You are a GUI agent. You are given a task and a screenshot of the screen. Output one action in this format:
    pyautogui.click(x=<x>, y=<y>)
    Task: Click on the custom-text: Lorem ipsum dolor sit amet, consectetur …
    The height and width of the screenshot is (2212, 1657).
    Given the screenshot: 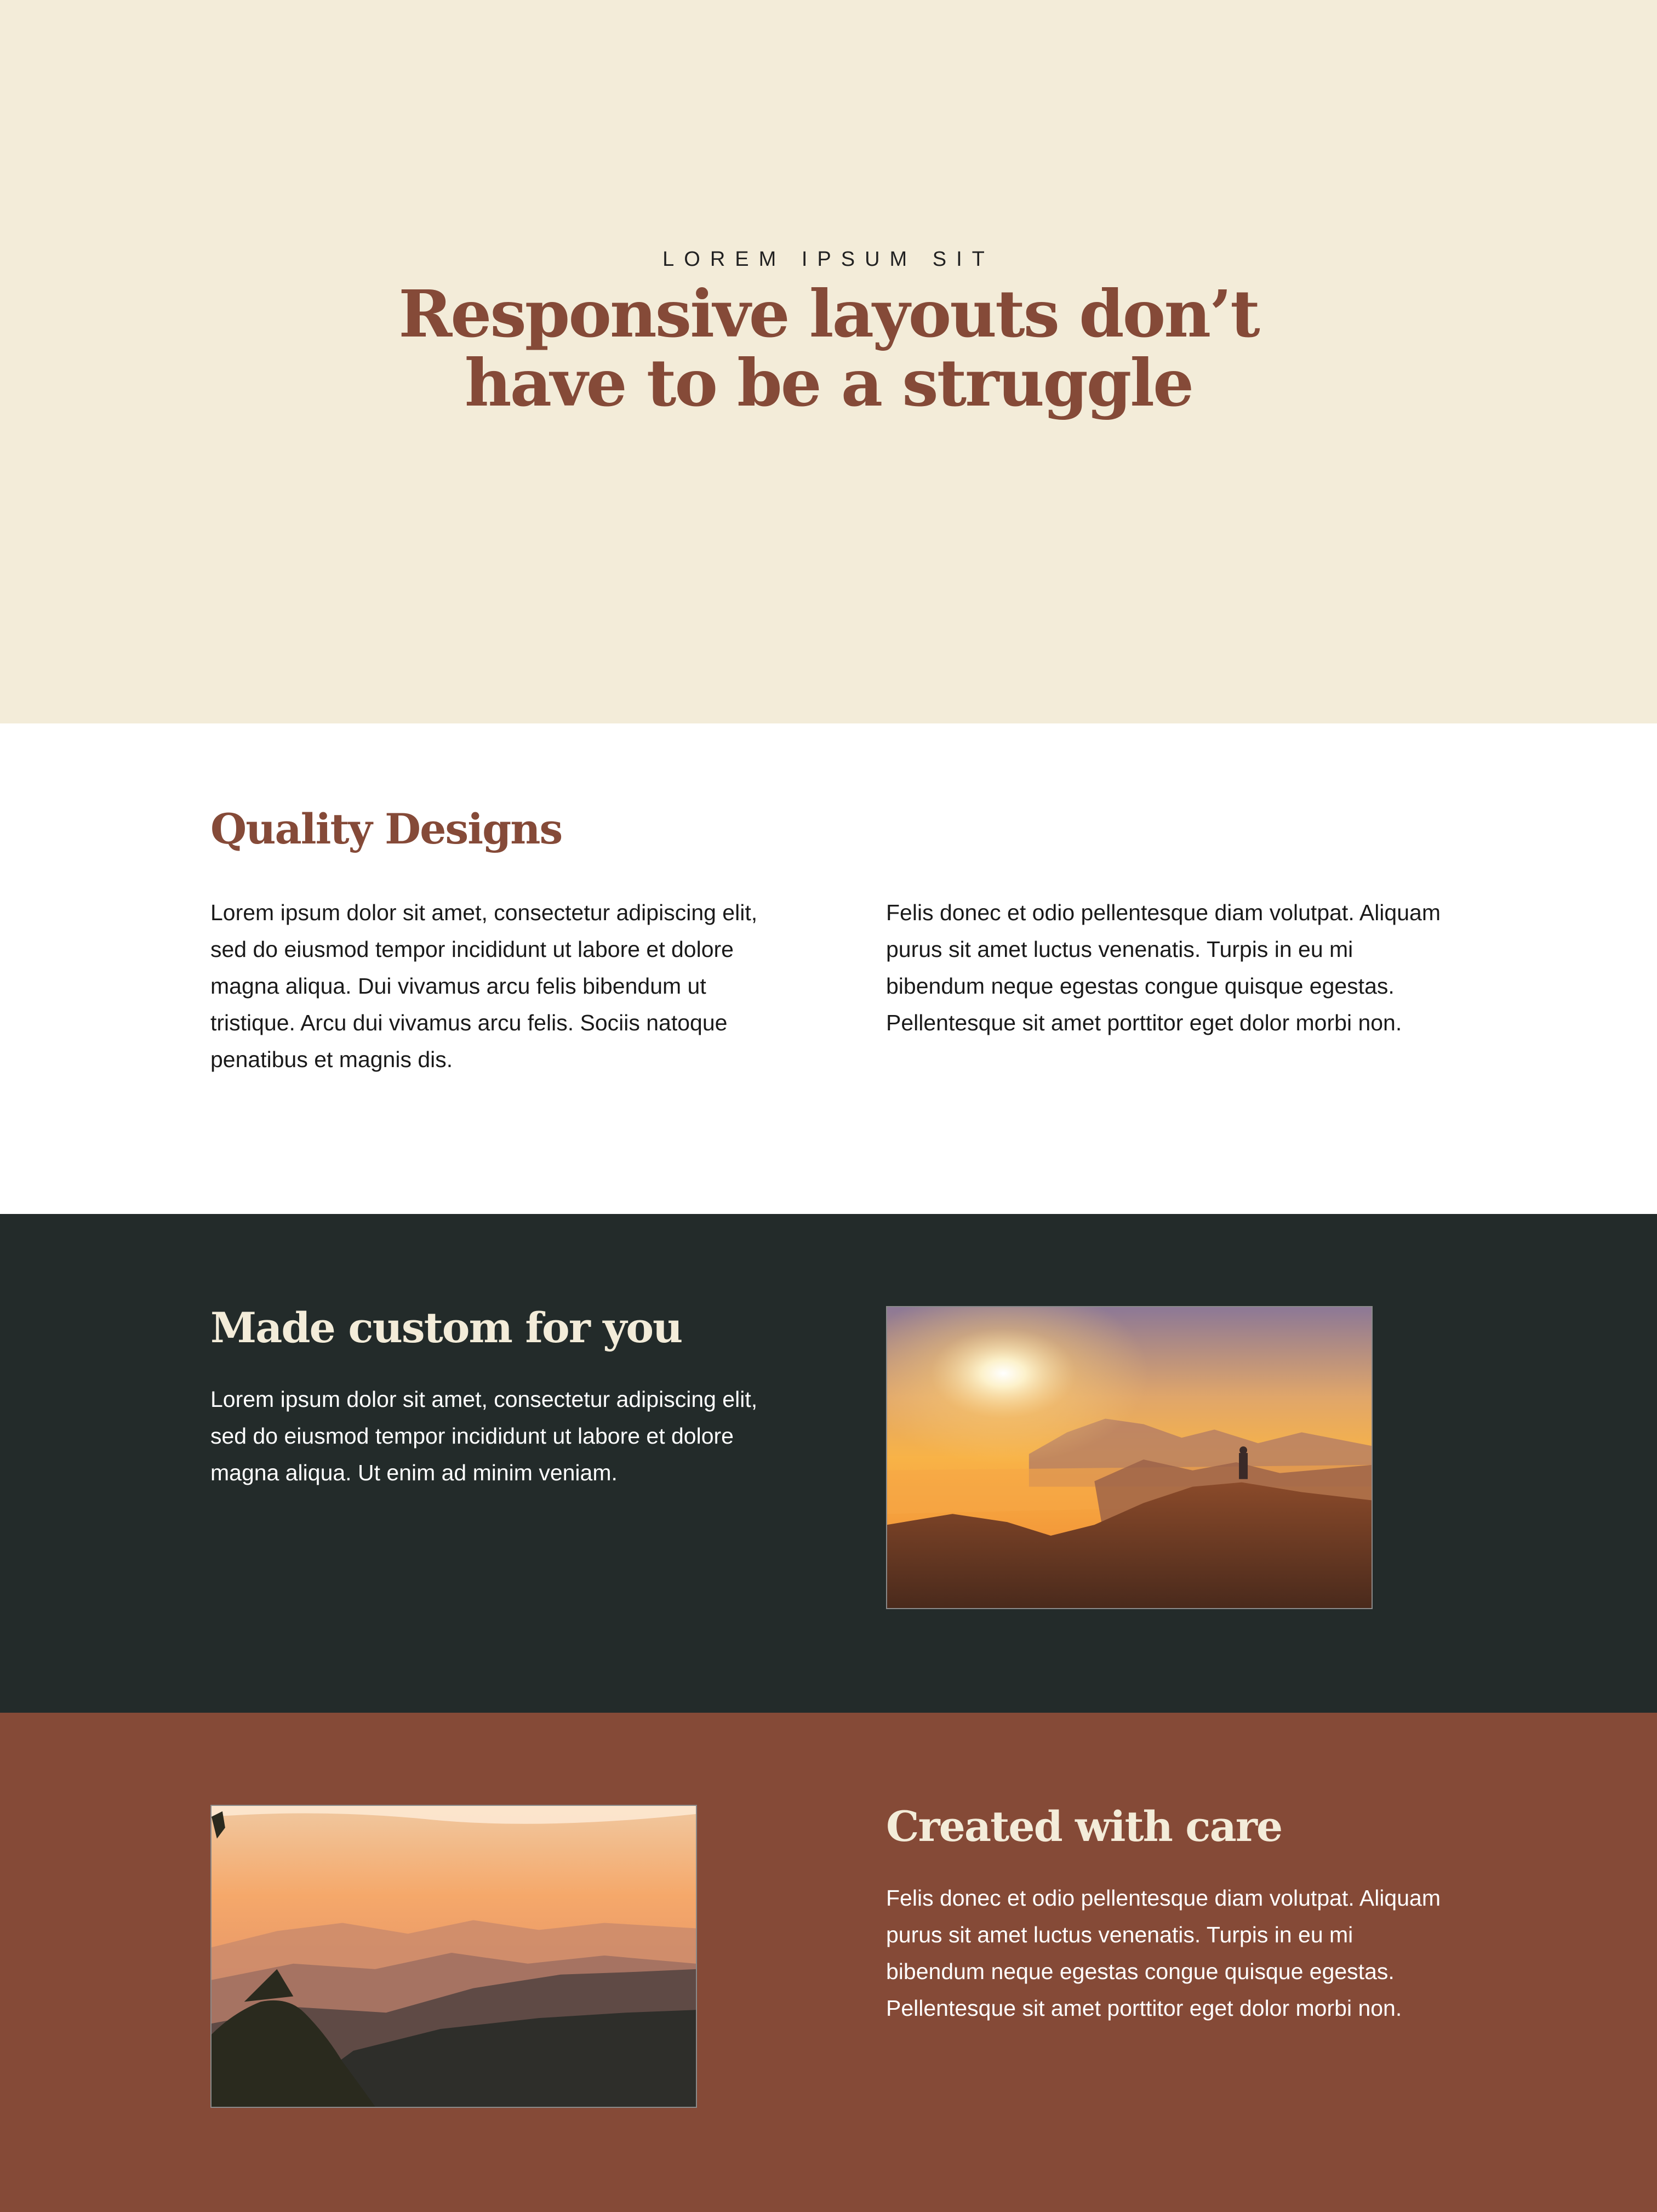 What is the action you would take?
    pyautogui.click(x=484, y=1436)
    